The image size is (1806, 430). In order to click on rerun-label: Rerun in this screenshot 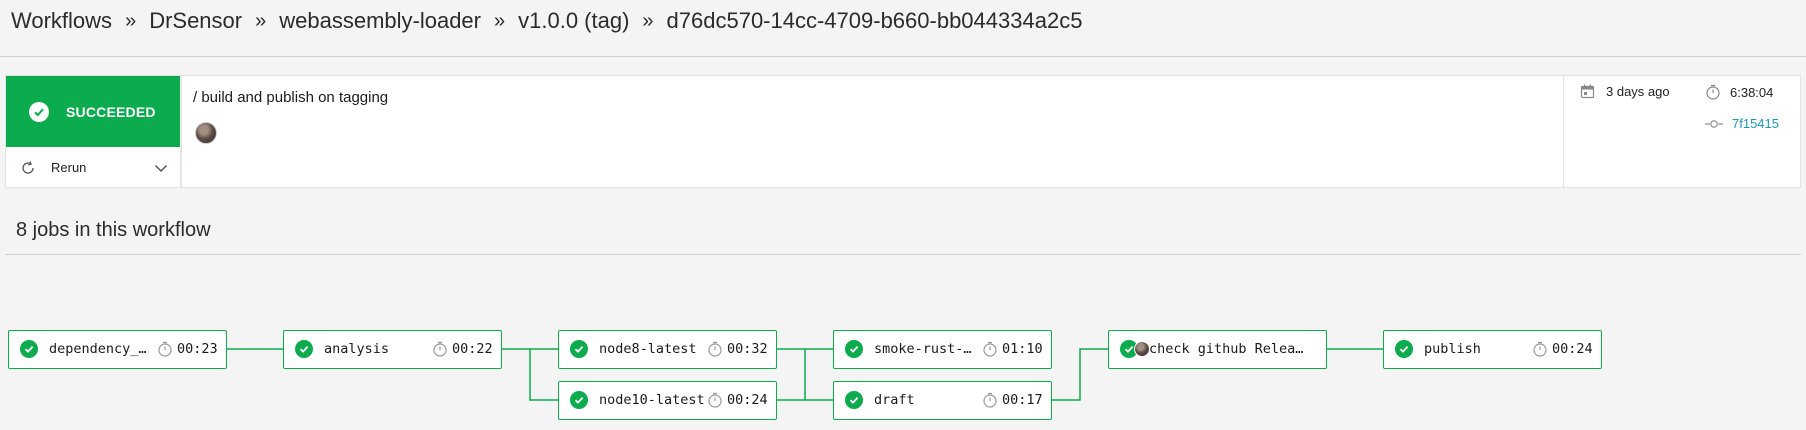, I will do `click(69, 167)`.